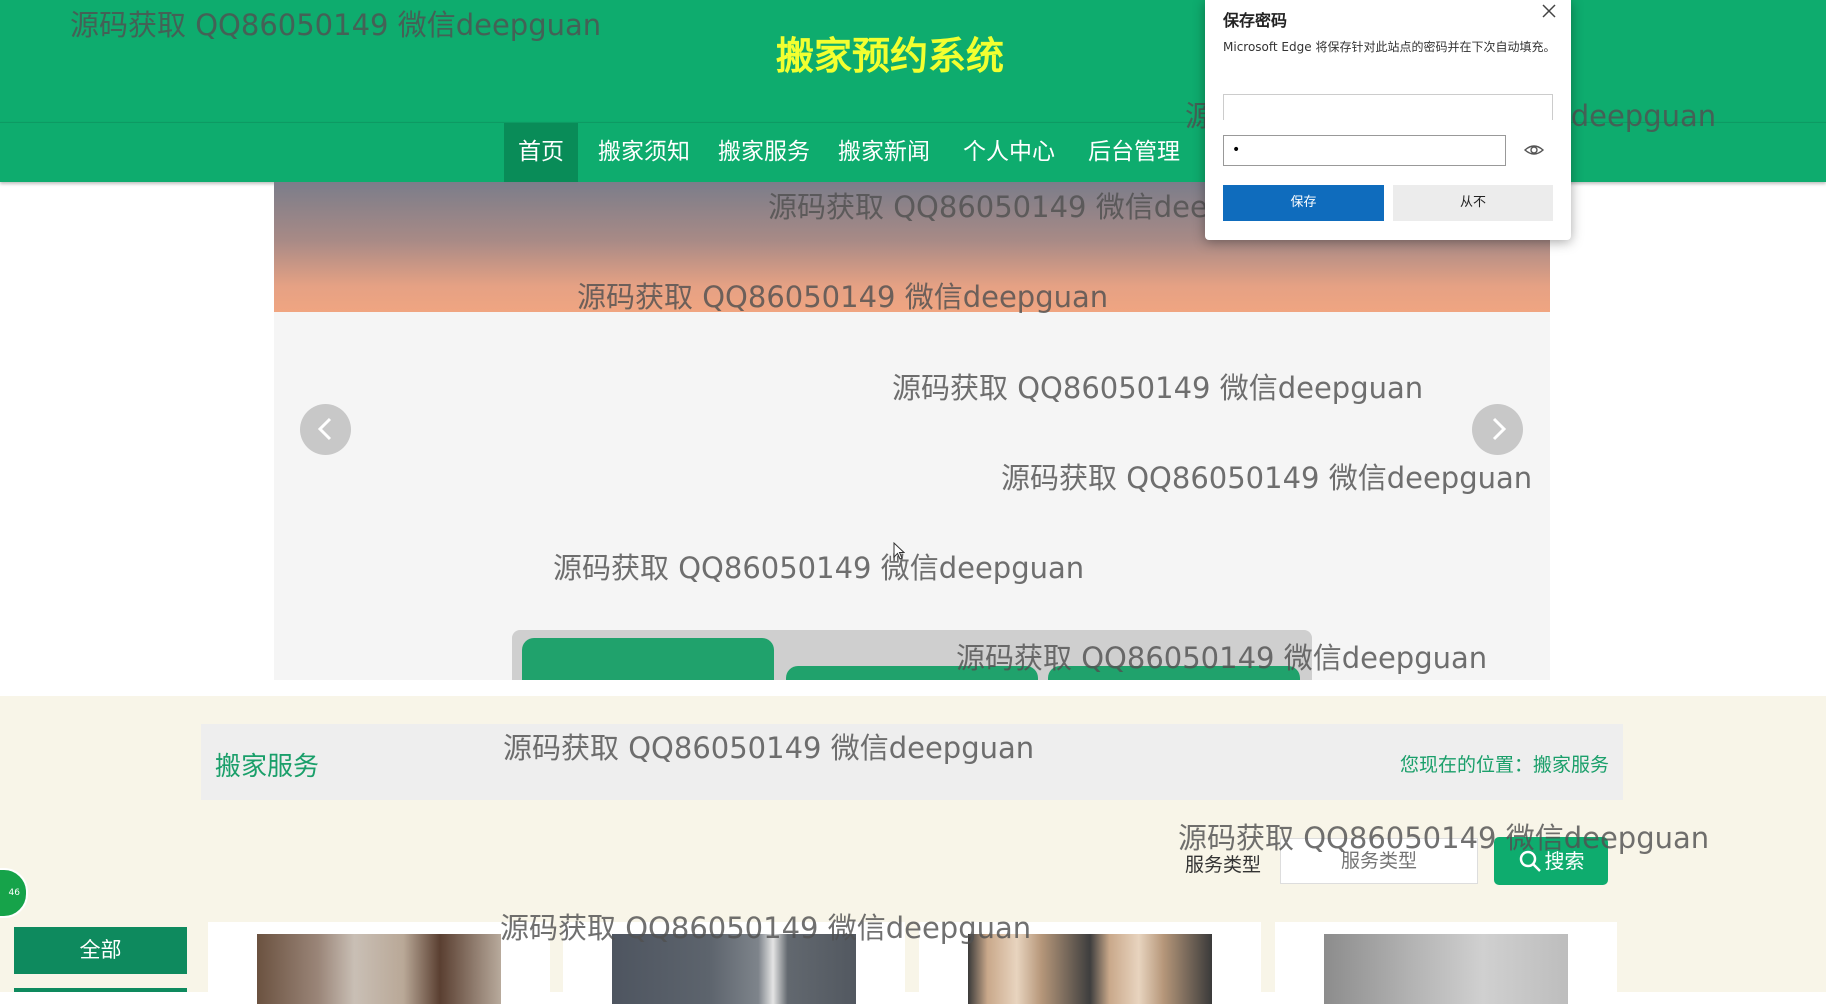  I want to click on close-icon, so click(1549, 11).